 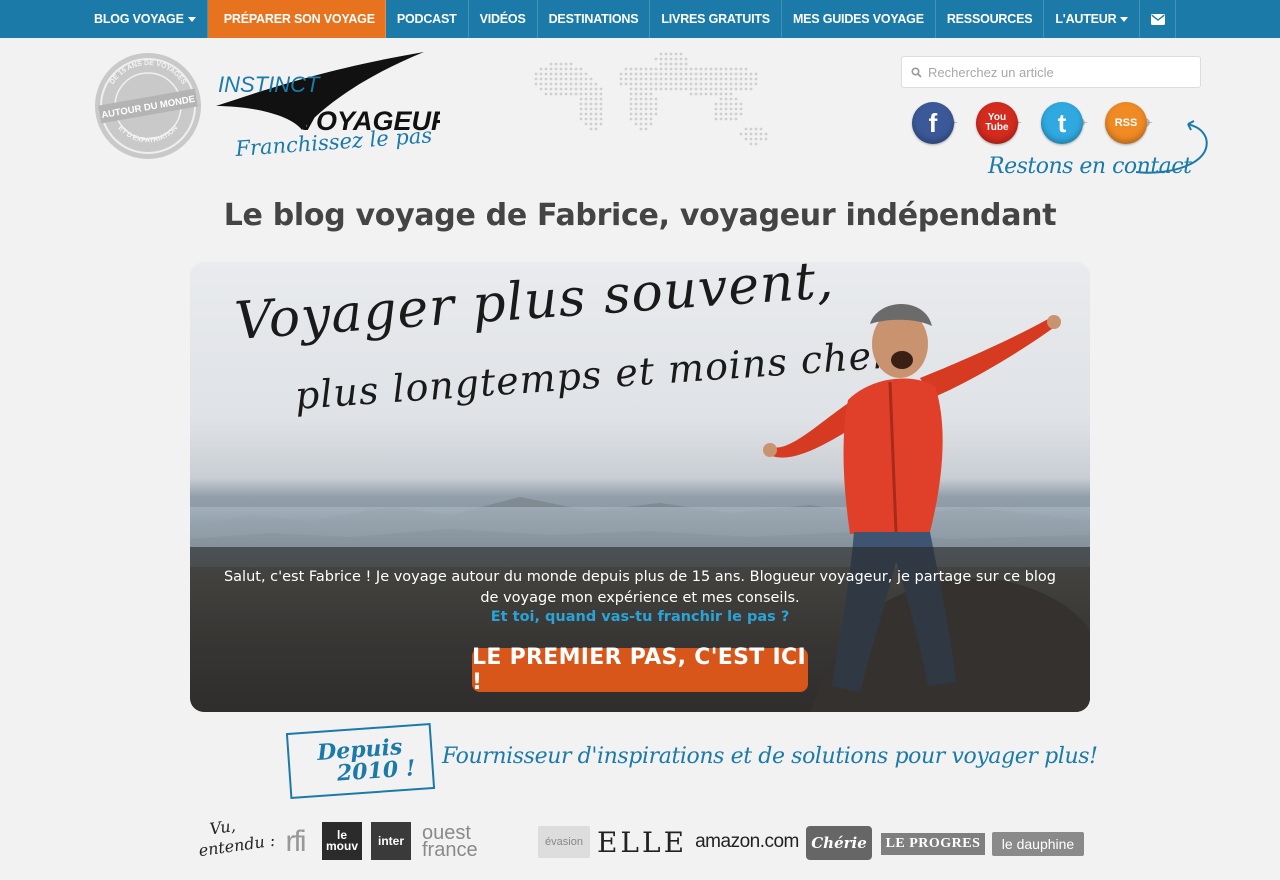 I want to click on nav-item-contact-mail, so click(x=1158, y=19).